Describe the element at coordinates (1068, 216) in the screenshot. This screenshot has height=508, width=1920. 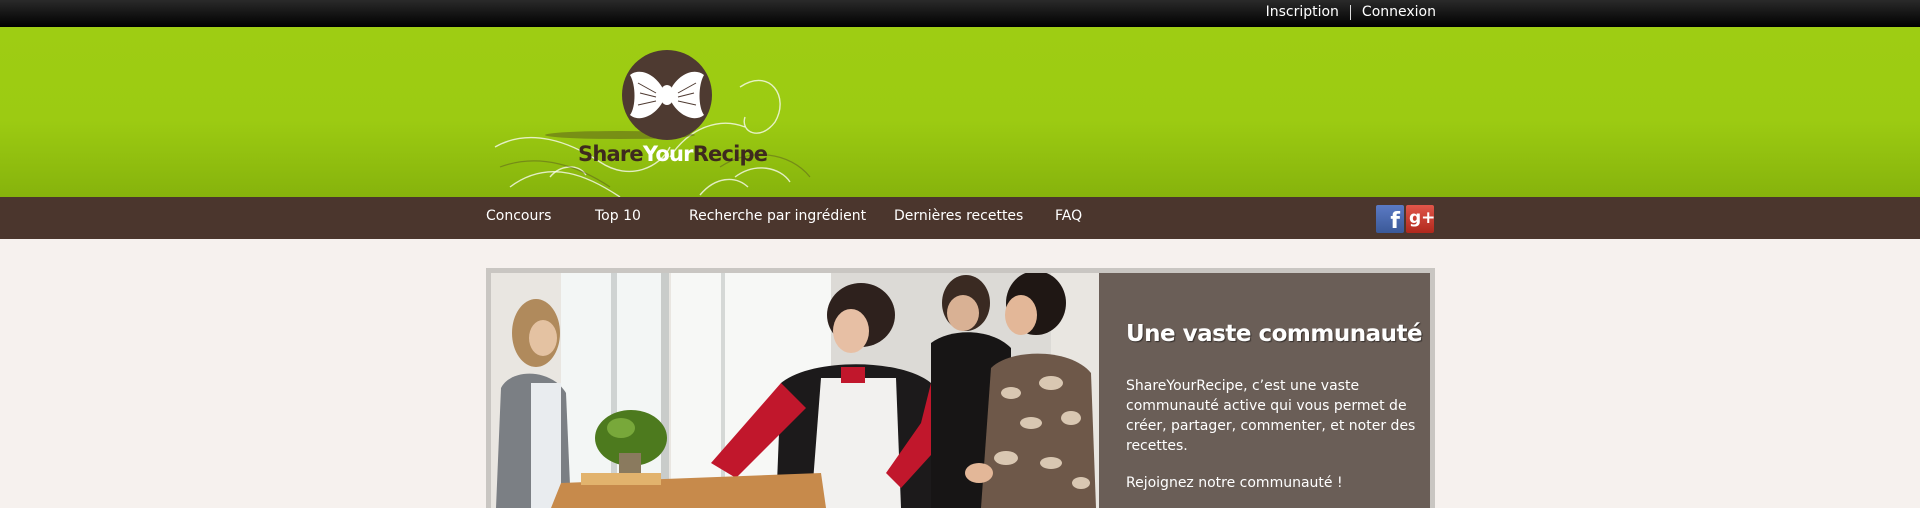
I see `nav-faq: FAQ` at that location.